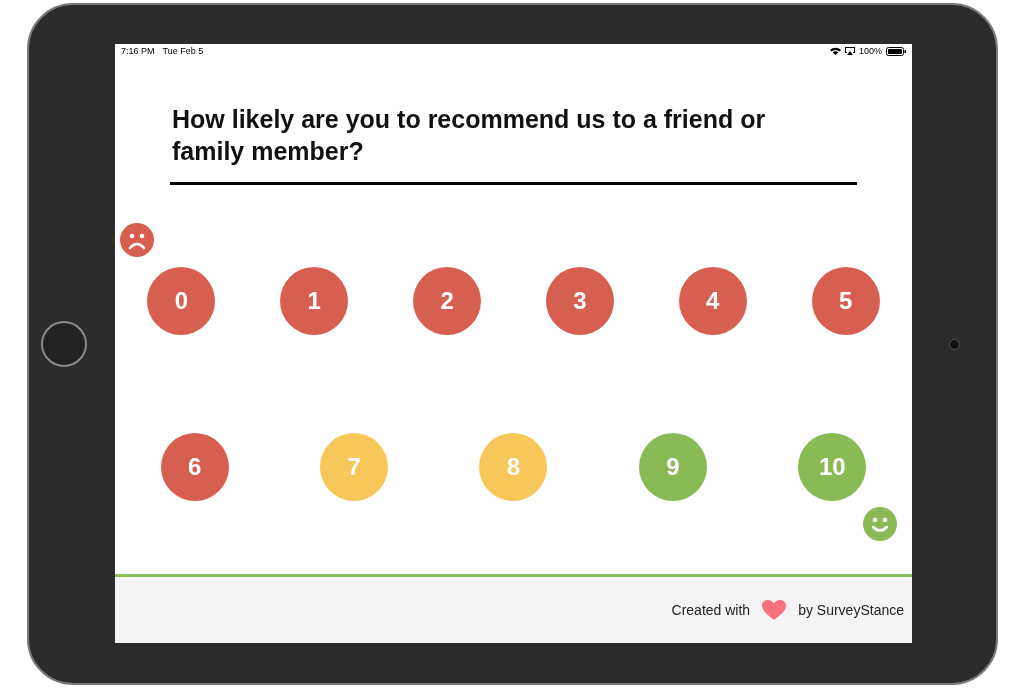 The height and width of the screenshot is (688, 1024). What do you see at coordinates (896, 51) in the screenshot?
I see `battery-icon` at bounding box center [896, 51].